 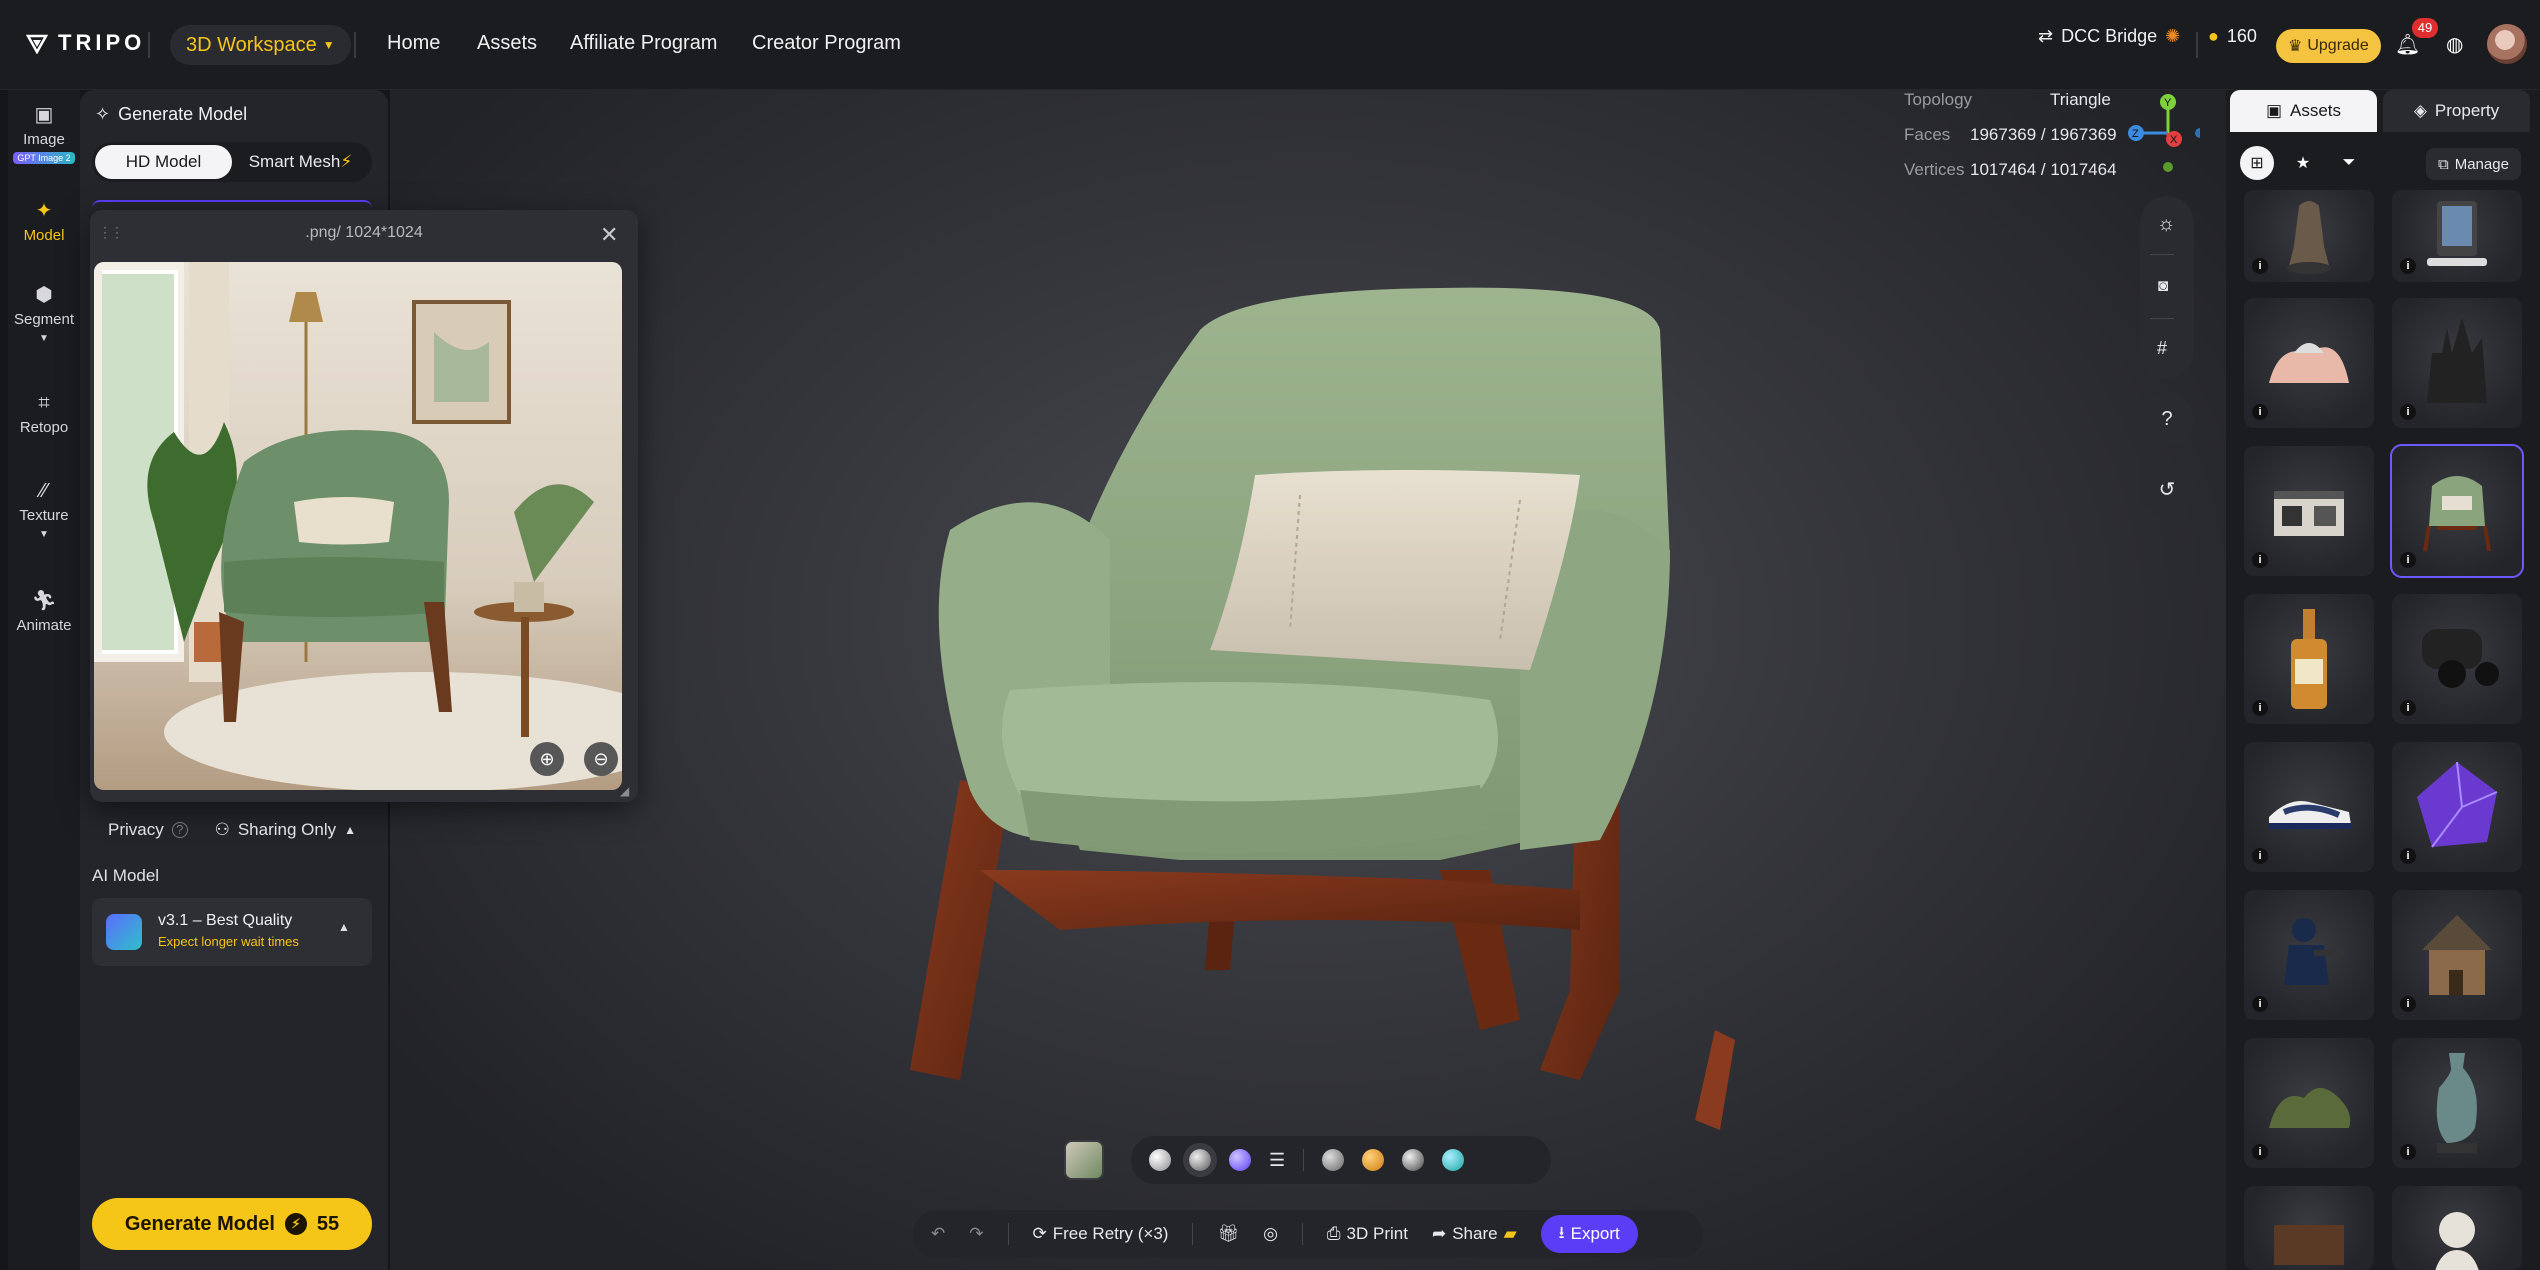 What do you see at coordinates (260, 45) in the screenshot?
I see `workspace-dropdown: 3D Workspace ▼` at bounding box center [260, 45].